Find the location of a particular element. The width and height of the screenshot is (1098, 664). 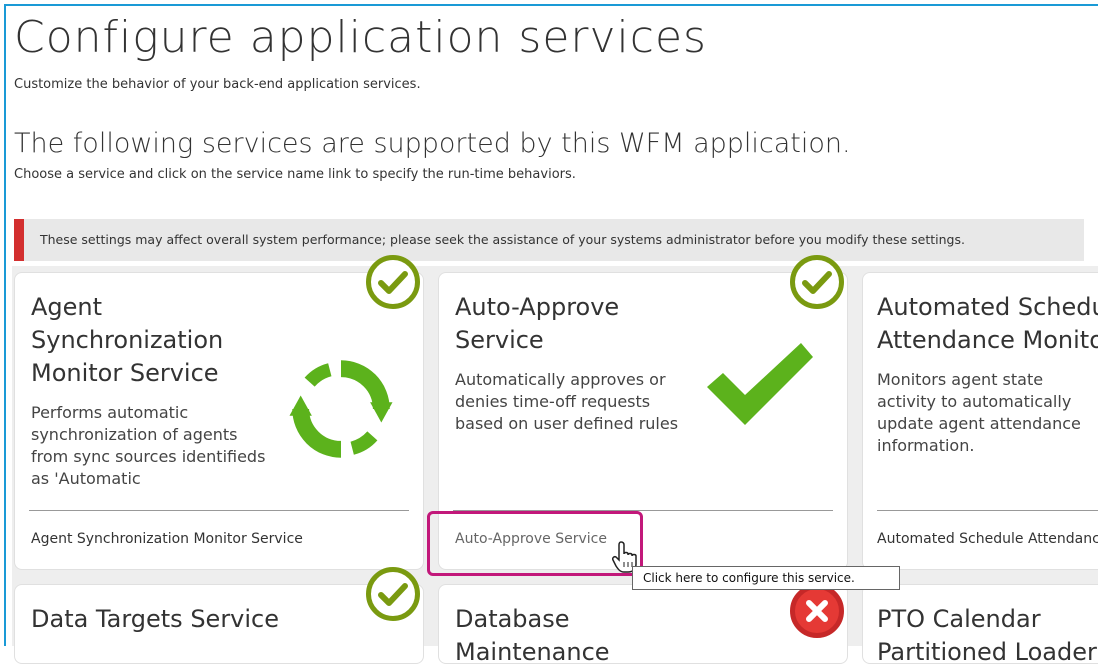

card-footer-link: Automated Schedule Attendance is located at coordinates (987, 539).